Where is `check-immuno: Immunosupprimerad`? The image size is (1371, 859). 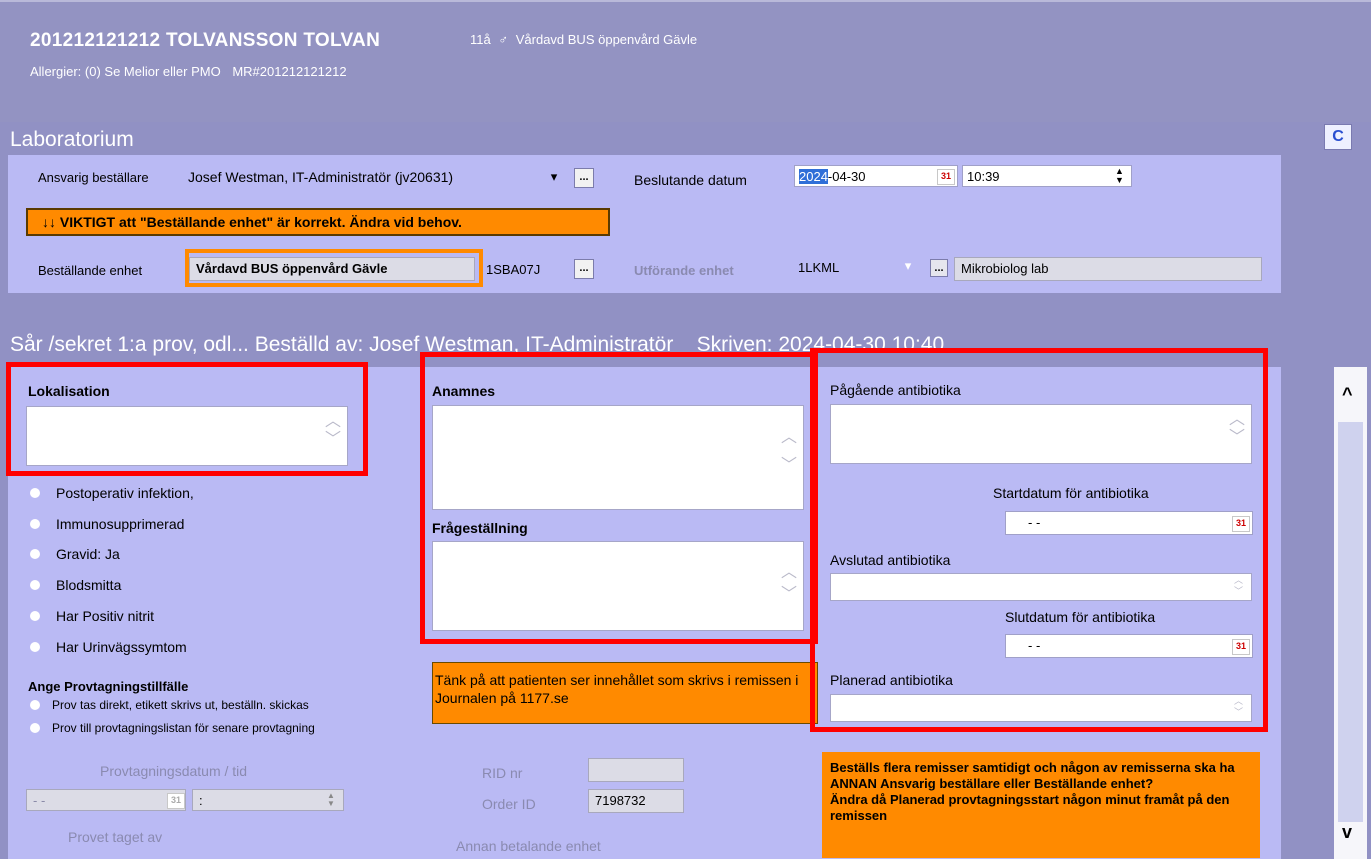
check-immuno: Immunosupprimerad is located at coordinates (107, 524).